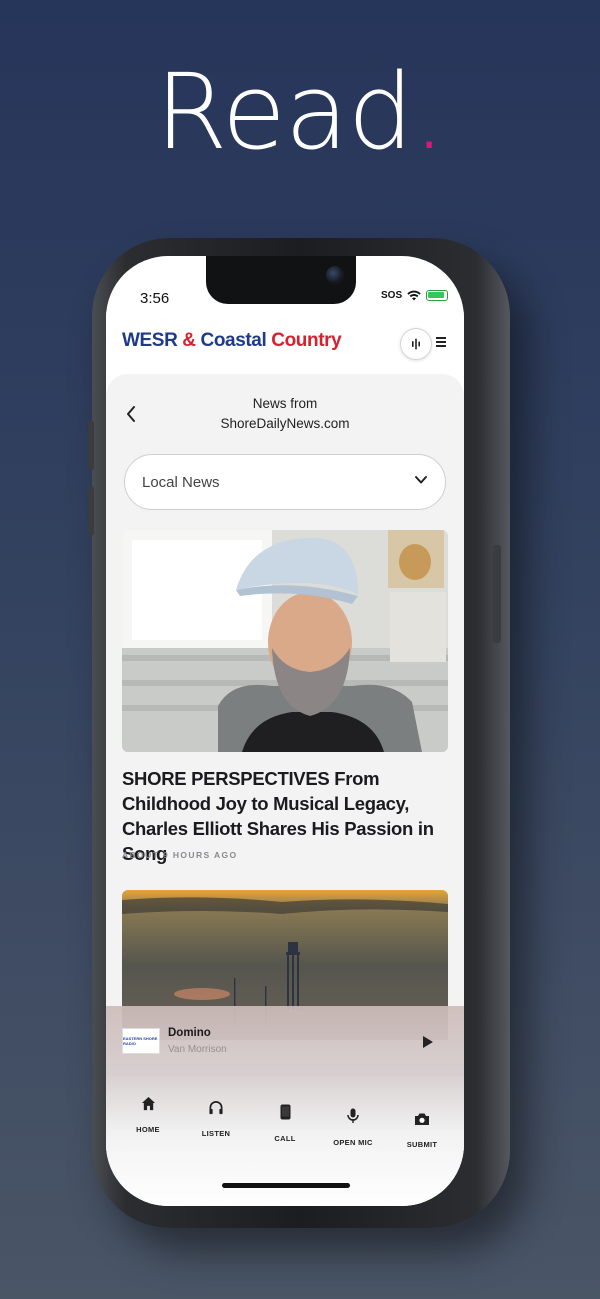  What do you see at coordinates (189, 1033) in the screenshot?
I see `now-playing-title: Domino` at bounding box center [189, 1033].